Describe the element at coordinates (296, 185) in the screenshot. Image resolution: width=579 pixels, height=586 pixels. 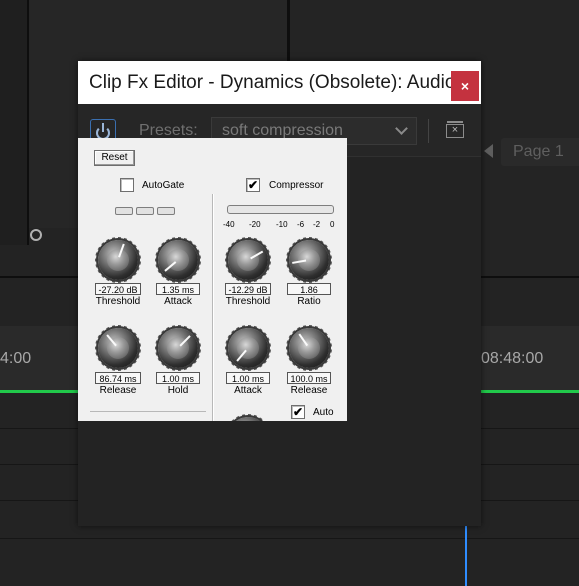
I see `compressor-label: Compressor` at that location.